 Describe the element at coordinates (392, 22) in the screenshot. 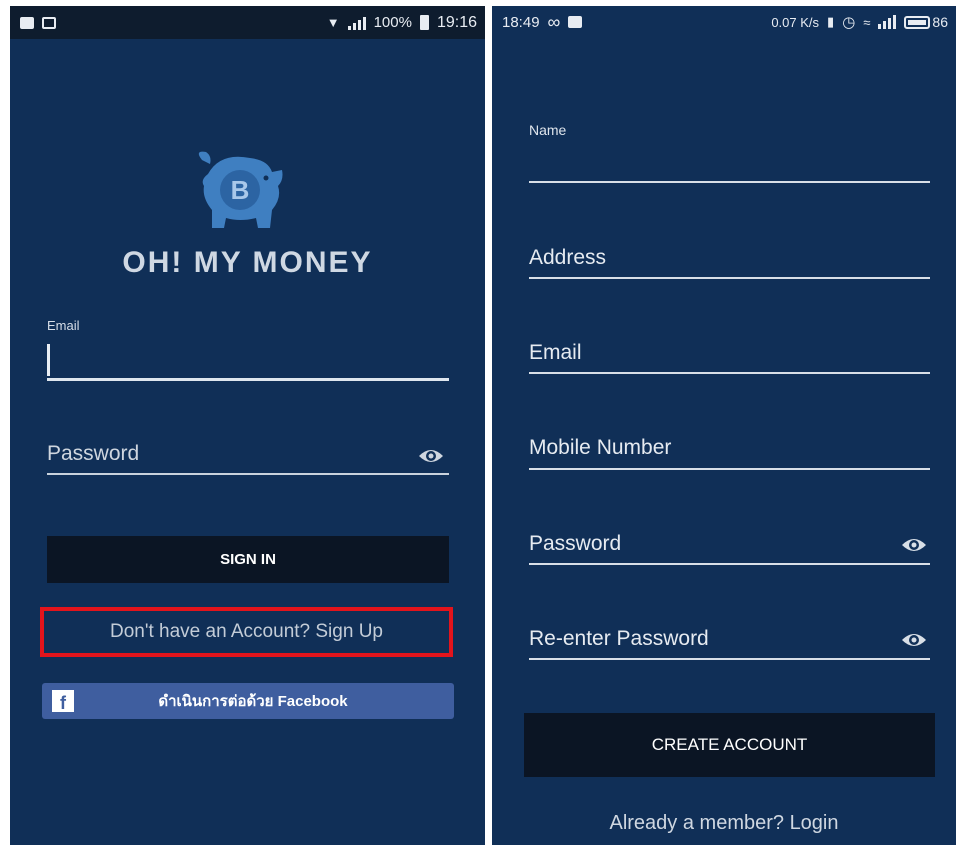

I see `battery-percent: 100%` at that location.